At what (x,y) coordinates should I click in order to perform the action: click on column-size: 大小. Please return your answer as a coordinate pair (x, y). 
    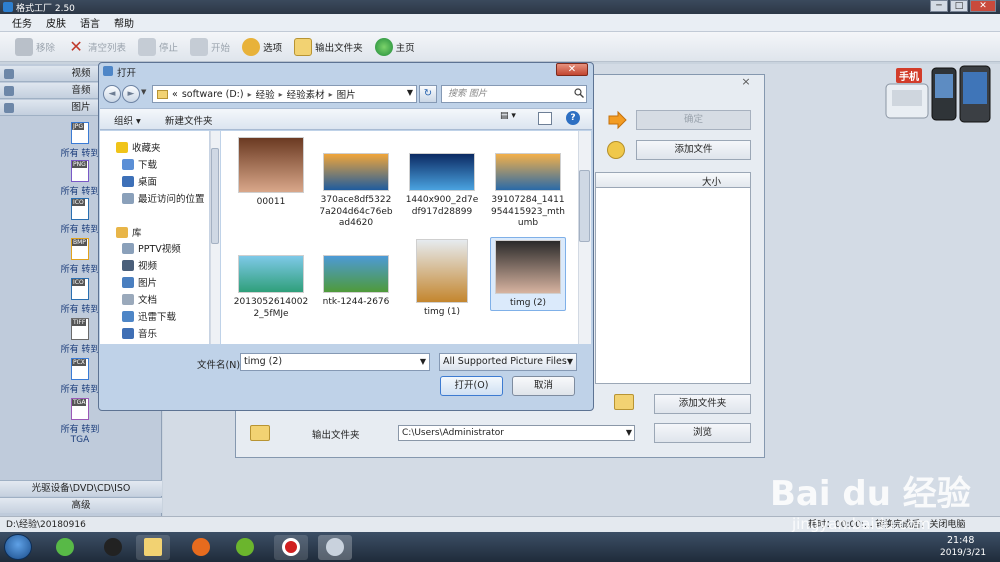
    Looking at the image, I should click on (711, 181).